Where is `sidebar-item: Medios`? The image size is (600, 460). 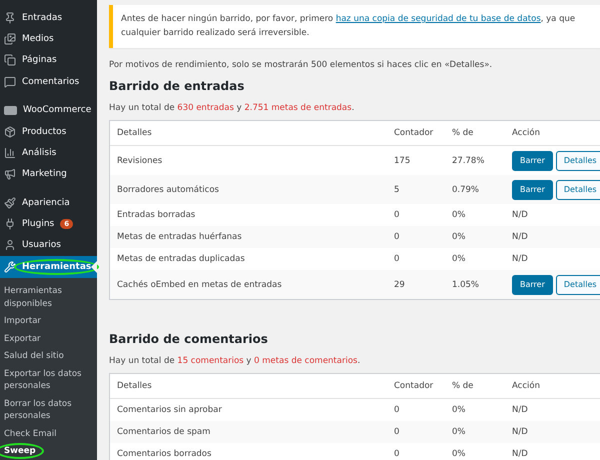 sidebar-item: Medios is located at coordinates (48, 39).